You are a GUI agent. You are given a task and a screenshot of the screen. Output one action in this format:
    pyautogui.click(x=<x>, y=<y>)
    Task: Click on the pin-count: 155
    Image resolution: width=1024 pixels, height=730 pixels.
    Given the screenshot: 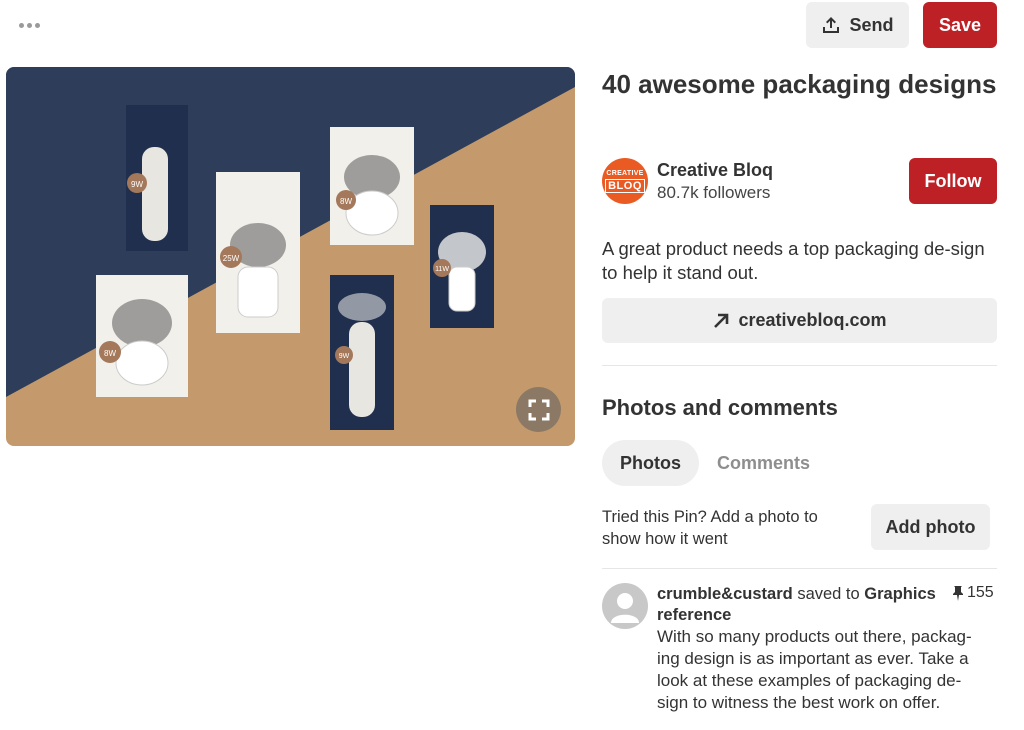 What is the action you would take?
    pyautogui.click(x=973, y=593)
    